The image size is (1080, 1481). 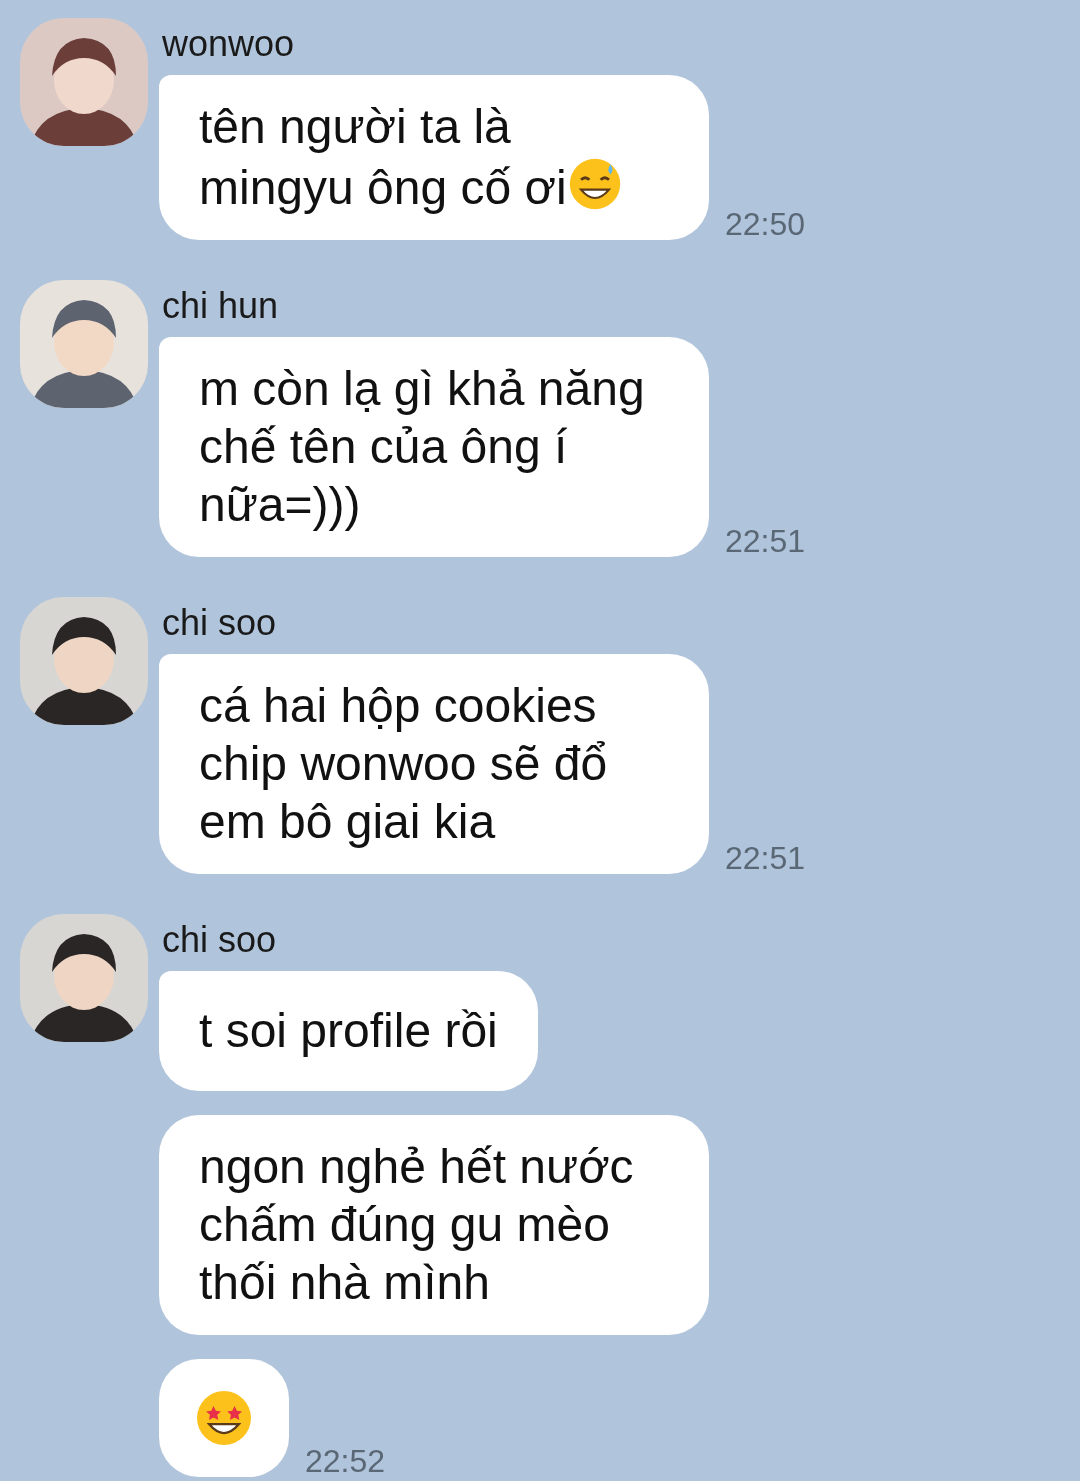 What do you see at coordinates (229, 44) in the screenshot?
I see `sender-name: wonwoo` at bounding box center [229, 44].